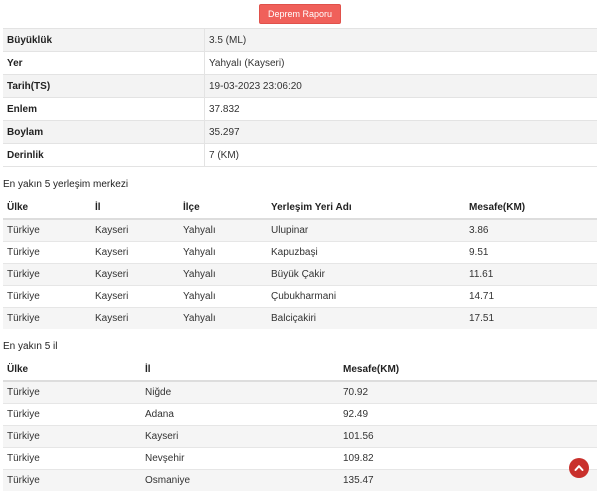 Image resolution: width=600 pixels, height=491 pixels. What do you see at coordinates (104, 63) in the screenshot?
I see `detail-label: Yer` at bounding box center [104, 63].